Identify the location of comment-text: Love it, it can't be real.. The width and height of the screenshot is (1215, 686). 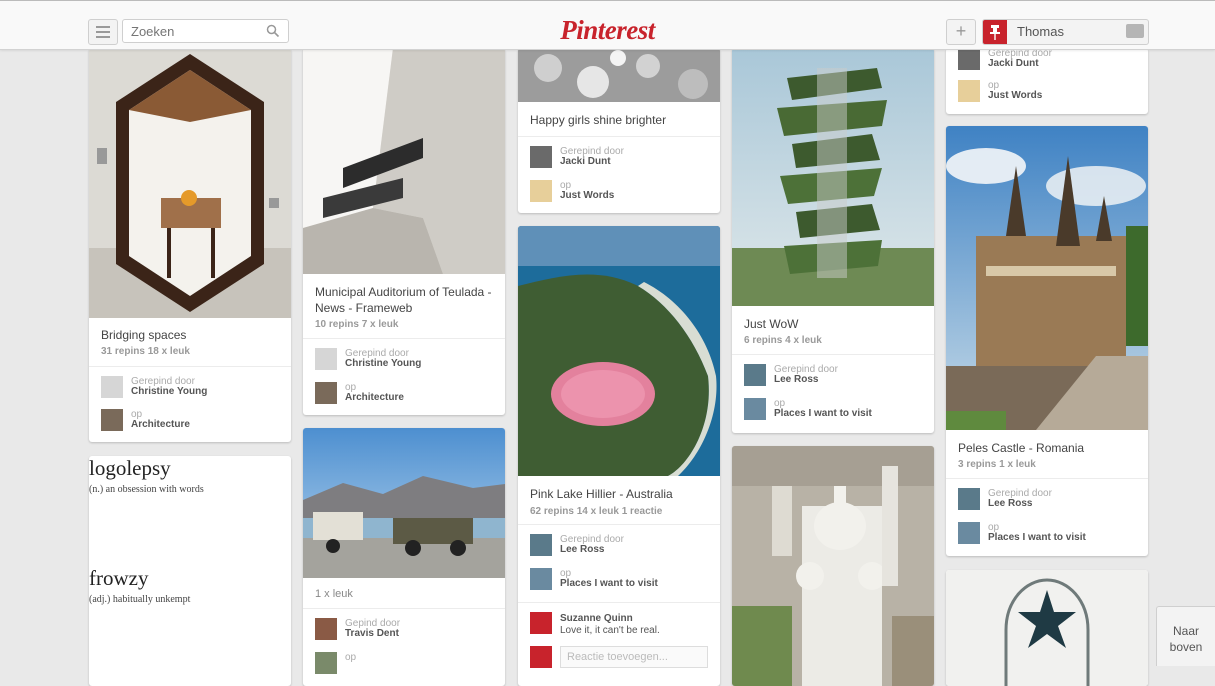
(610, 630).